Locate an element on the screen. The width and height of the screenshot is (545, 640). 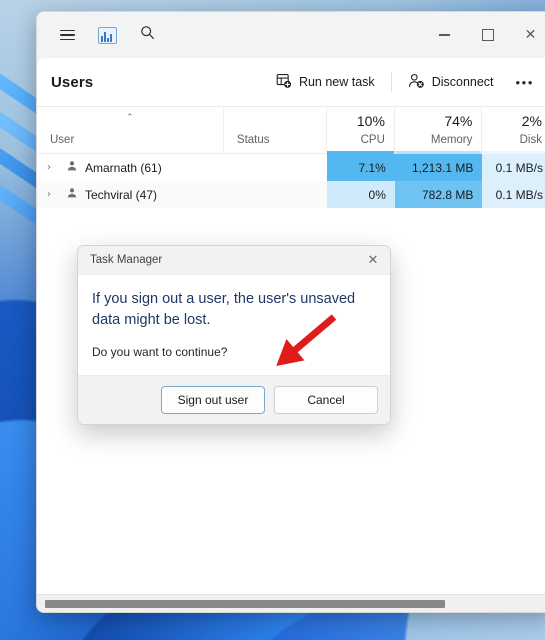
column-header-disk-label: Disk is located at coordinates (530, 140).